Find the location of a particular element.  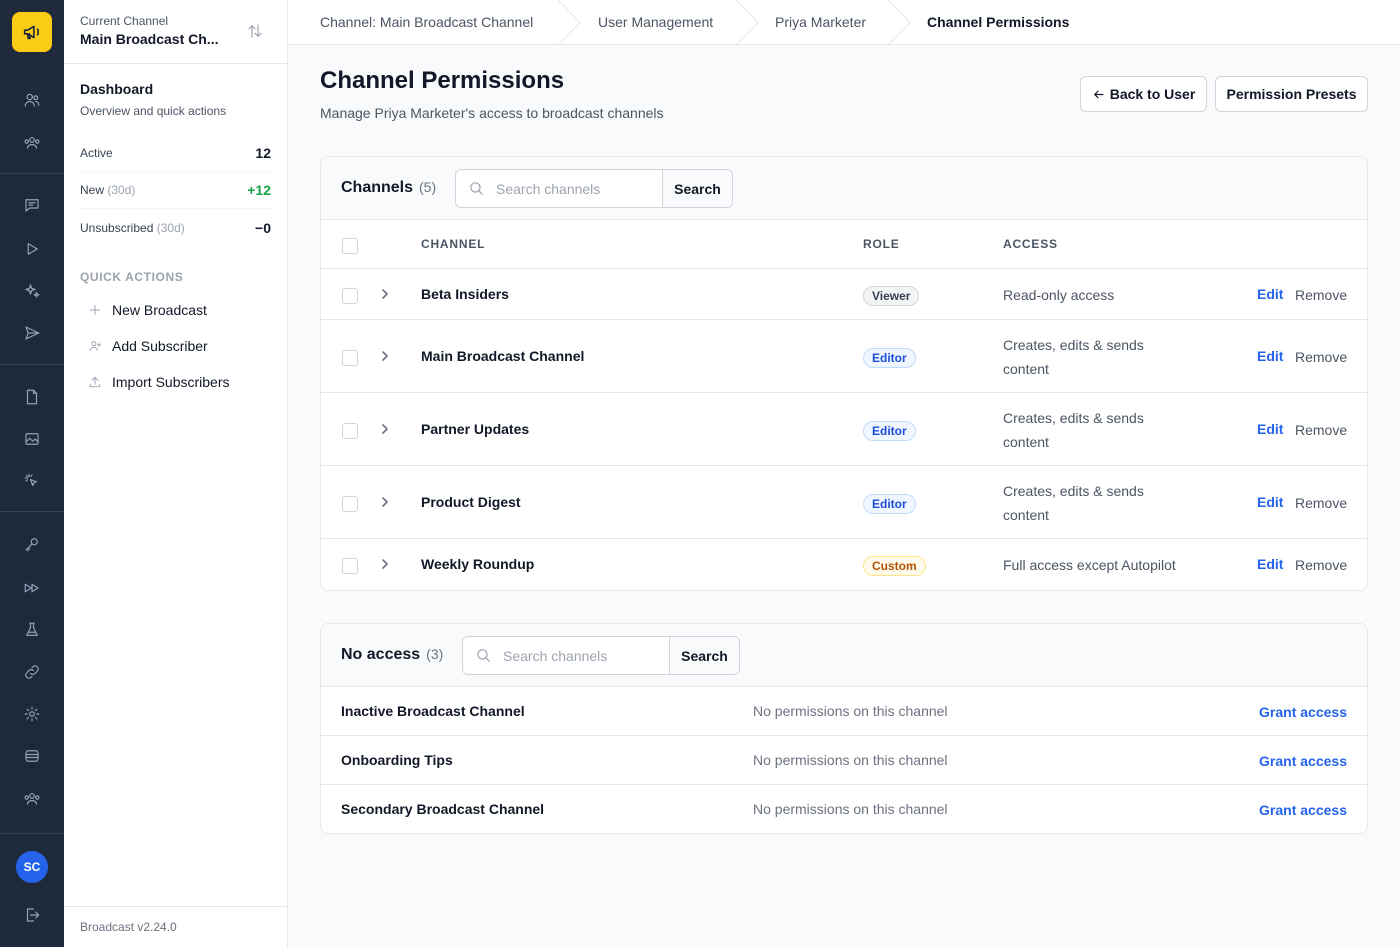

no-access-search-button: Search is located at coordinates (704, 655).